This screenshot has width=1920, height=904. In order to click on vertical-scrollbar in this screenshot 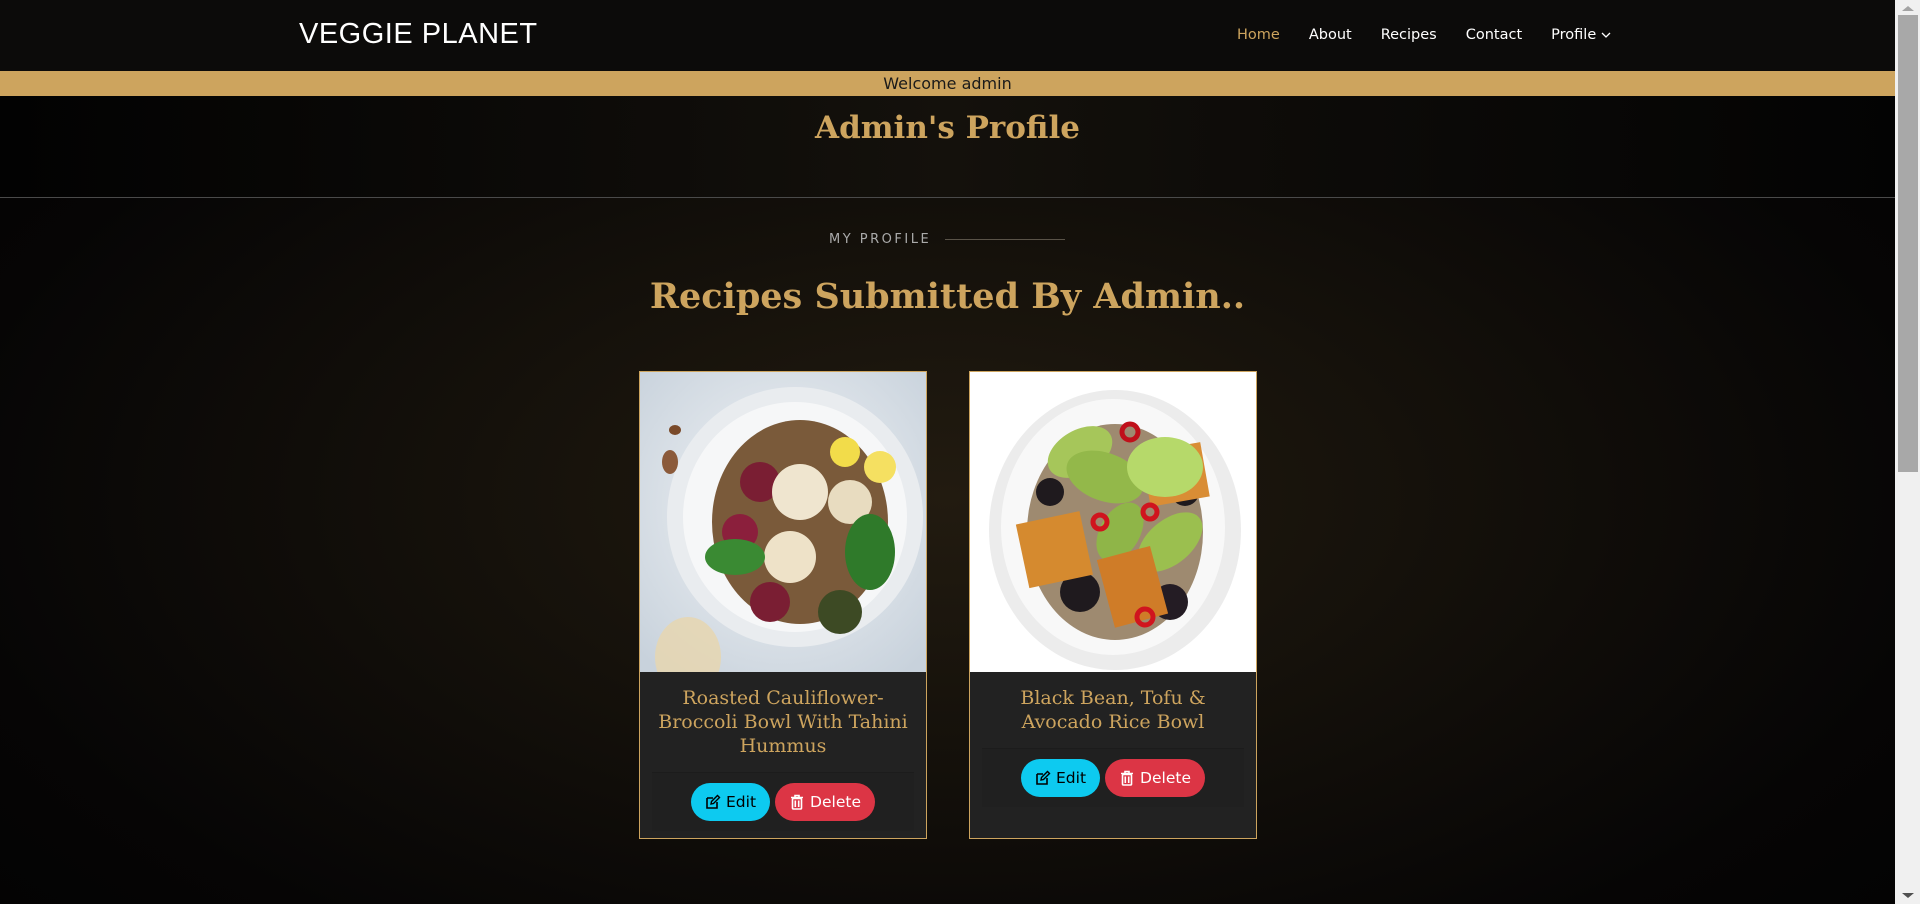, I will do `click(1907, 452)`.